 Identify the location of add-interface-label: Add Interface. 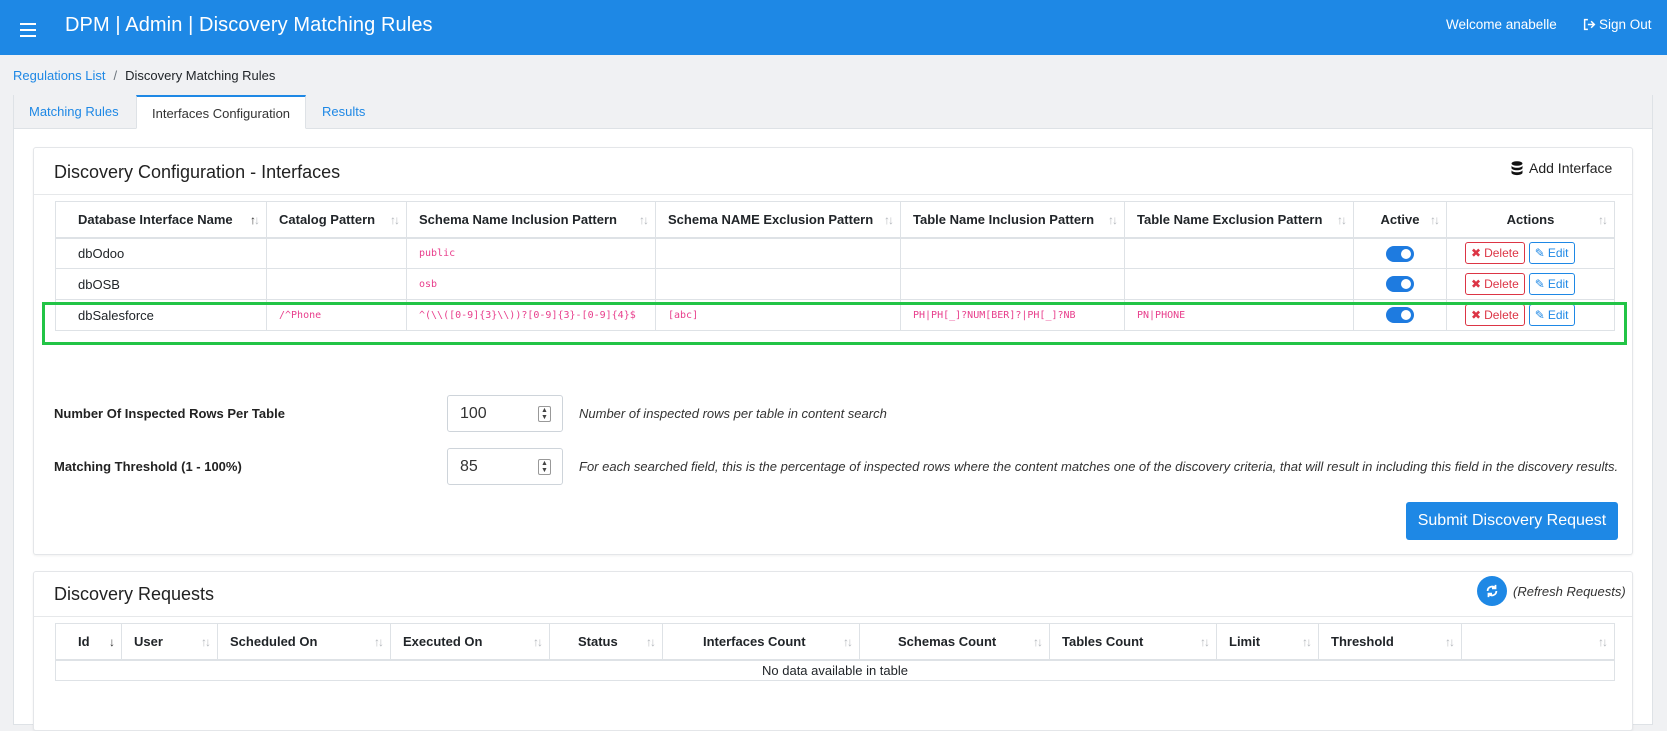
(1571, 168).